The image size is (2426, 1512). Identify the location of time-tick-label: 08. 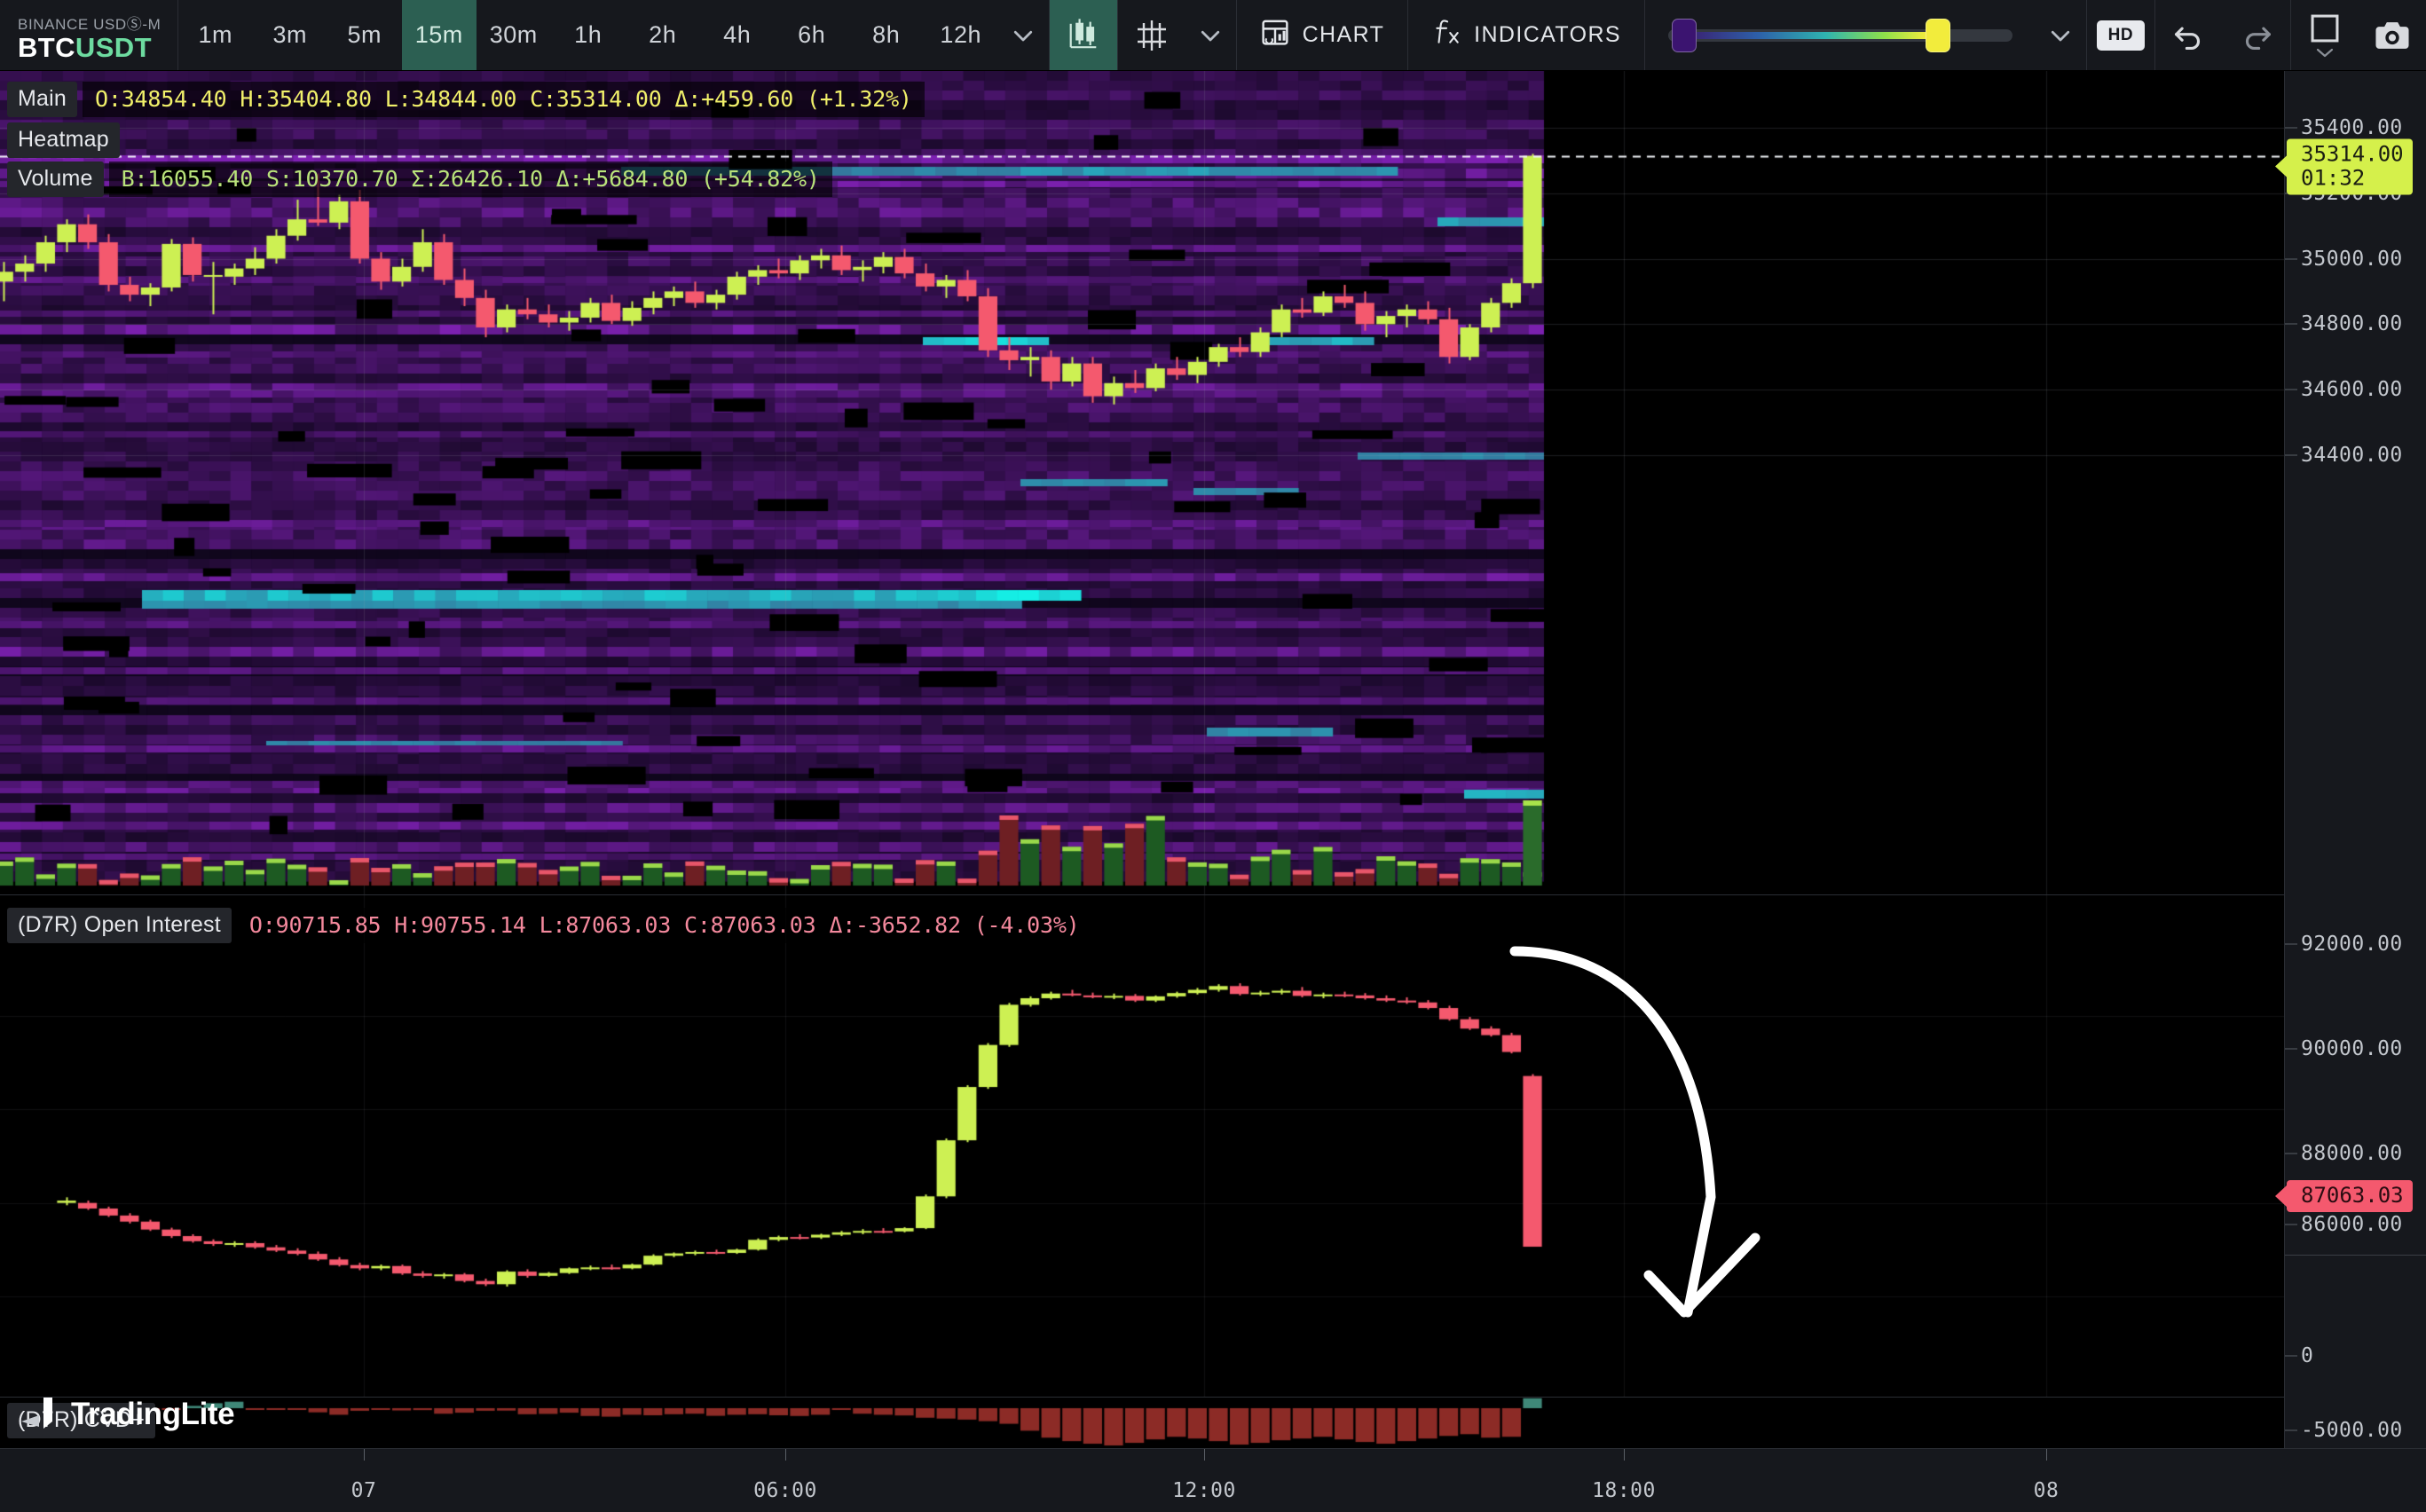
(2046, 1490).